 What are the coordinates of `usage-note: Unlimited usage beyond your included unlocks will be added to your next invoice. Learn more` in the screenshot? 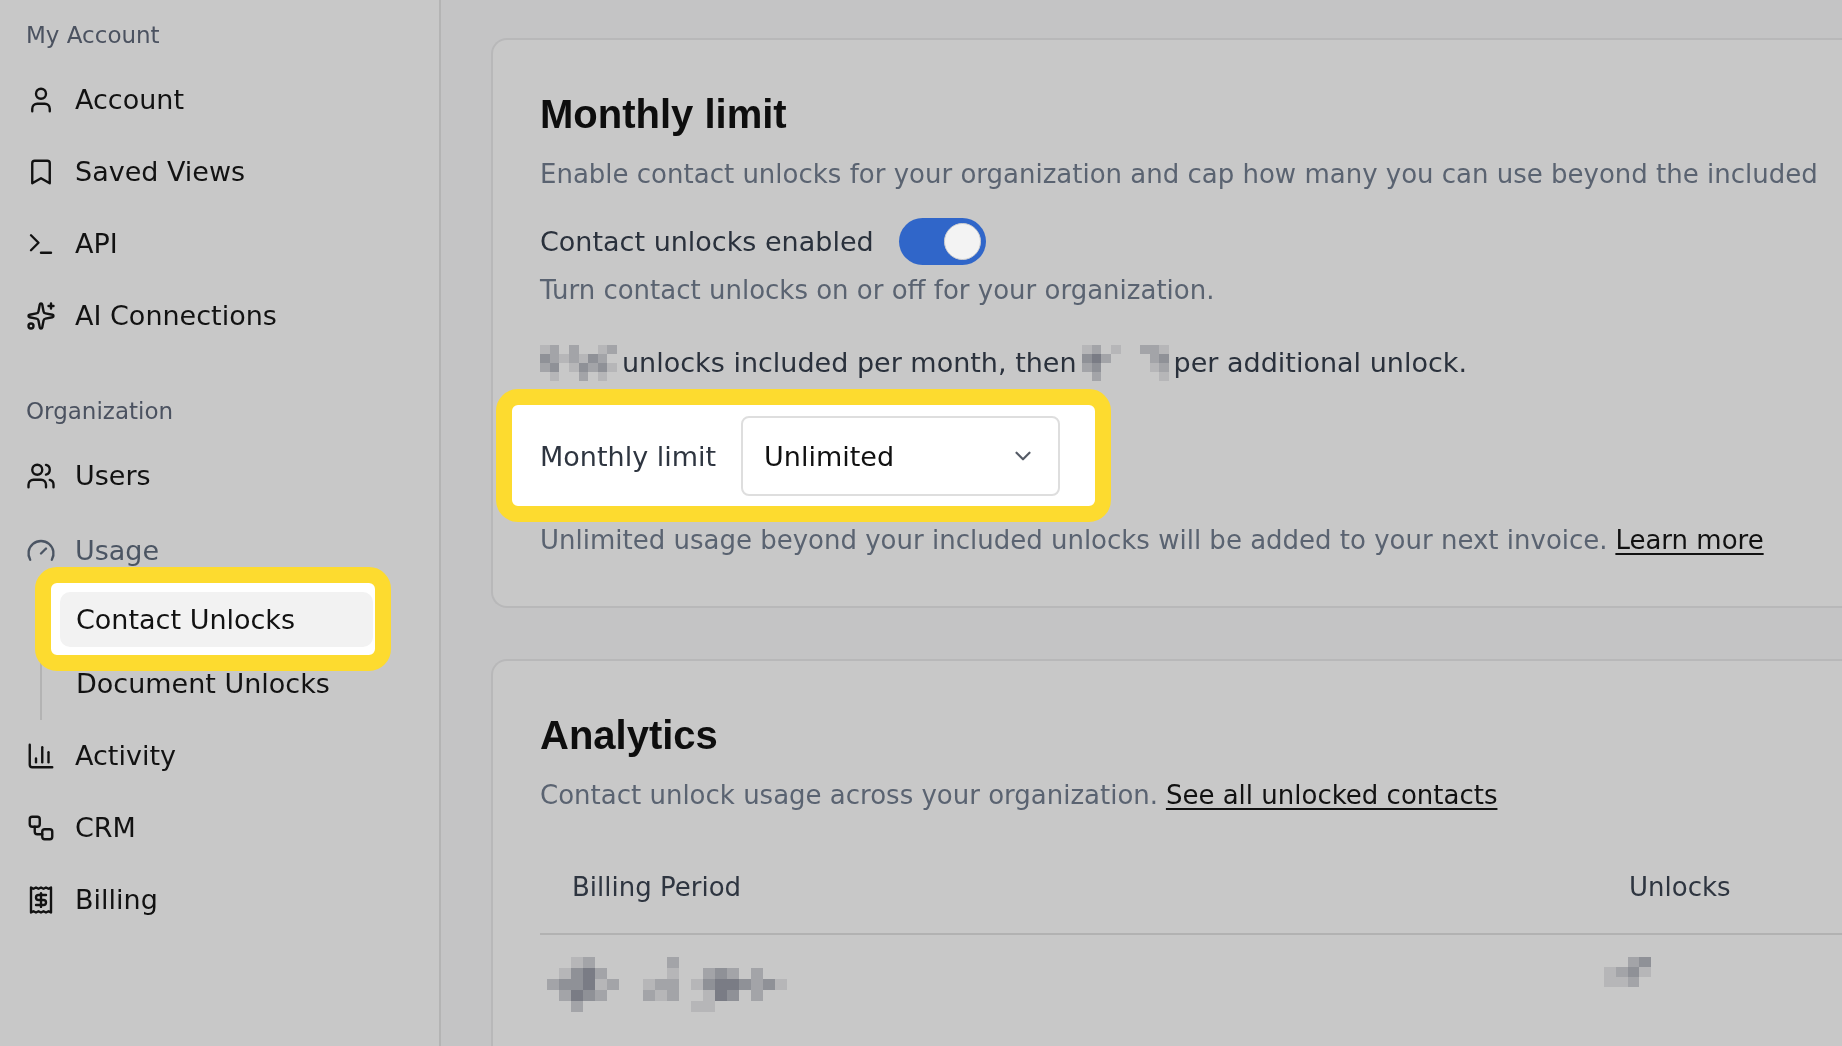 It's located at (1152, 540).